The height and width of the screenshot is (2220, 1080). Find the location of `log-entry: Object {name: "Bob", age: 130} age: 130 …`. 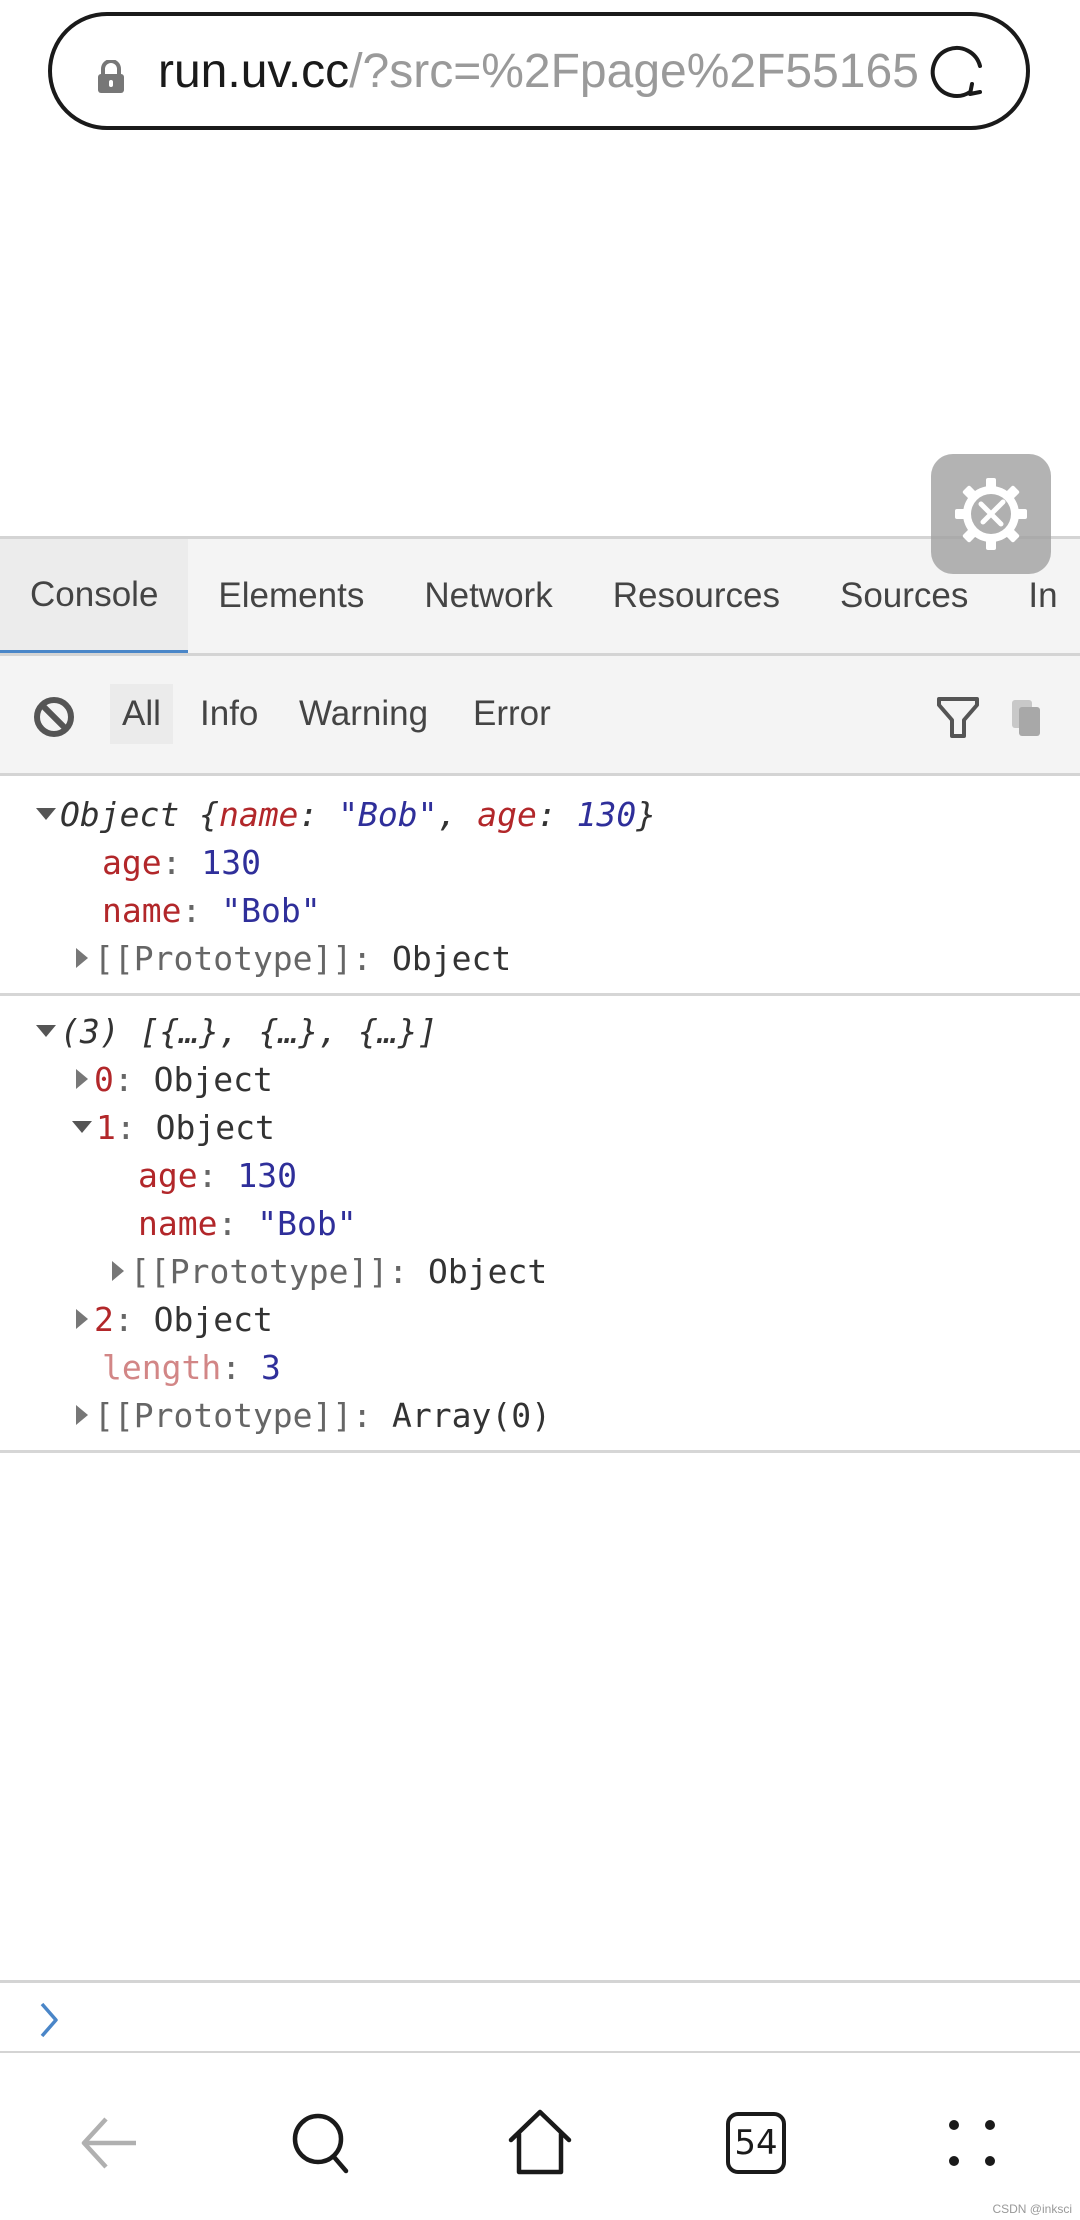

log-entry: Object {name: "Bob", age: 130} age: 130 … is located at coordinates (540, 887).